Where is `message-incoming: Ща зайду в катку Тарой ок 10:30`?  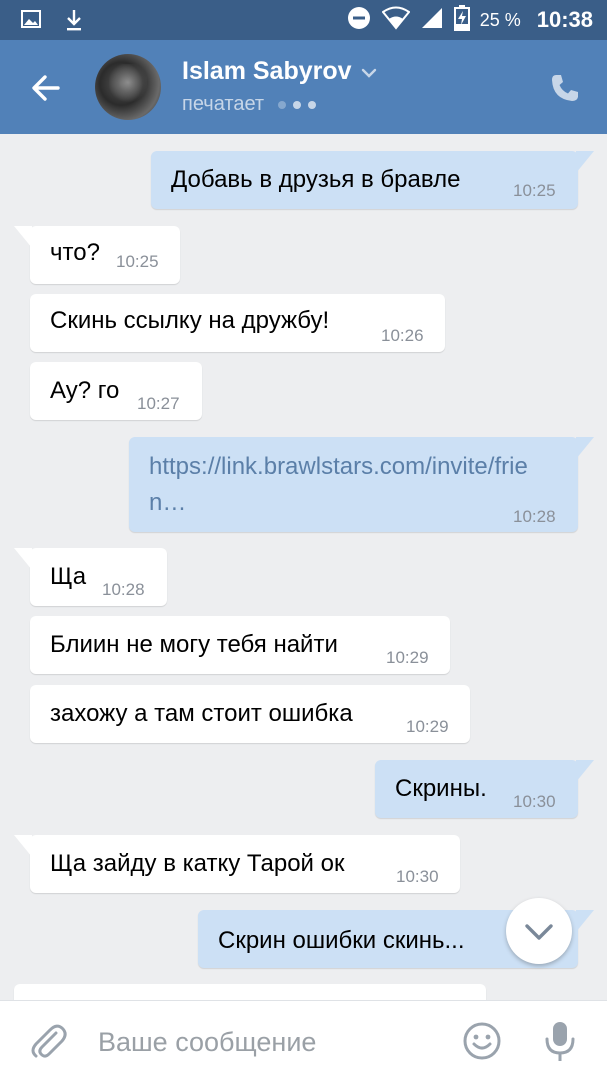 message-incoming: Ща зайду в катку Тарой ок 10:30 is located at coordinates (237, 864).